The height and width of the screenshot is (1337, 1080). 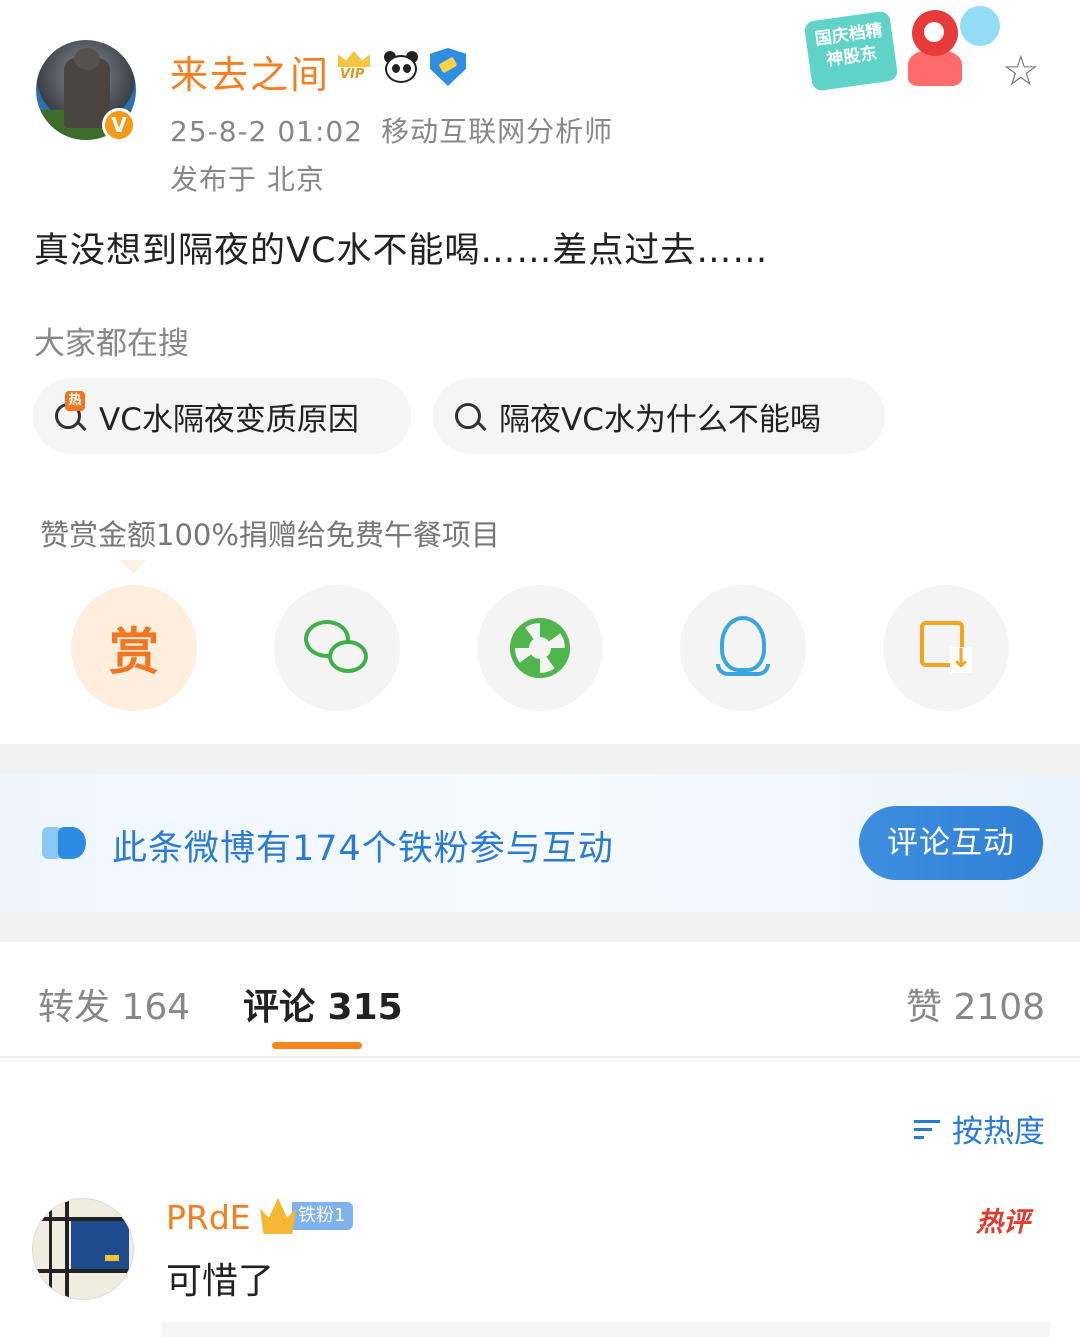 I want to click on post-date: 25-8-2 01:02, so click(x=267, y=131).